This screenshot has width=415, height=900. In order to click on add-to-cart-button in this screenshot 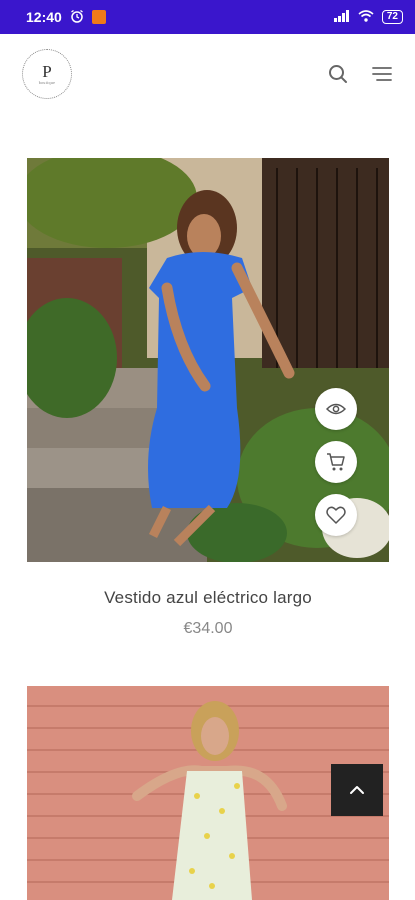, I will do `click(336, 462)`.